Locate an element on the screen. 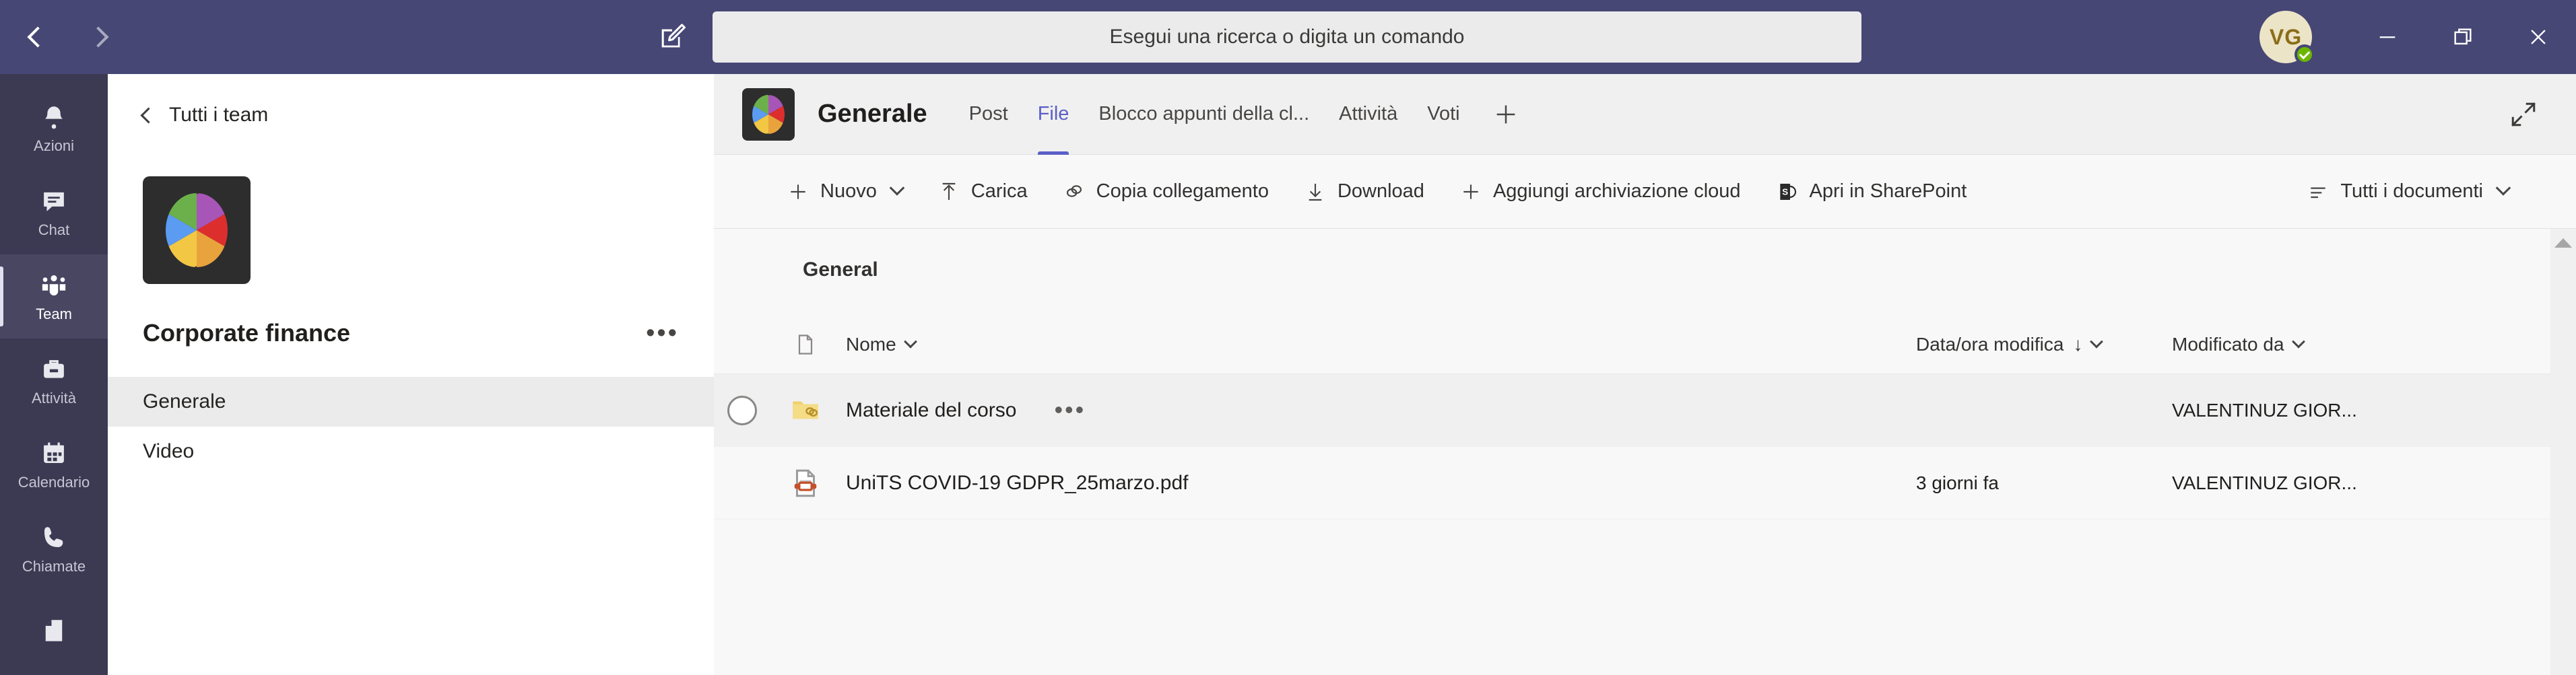  chevron-right-icon is located at coordinates (98, 37).